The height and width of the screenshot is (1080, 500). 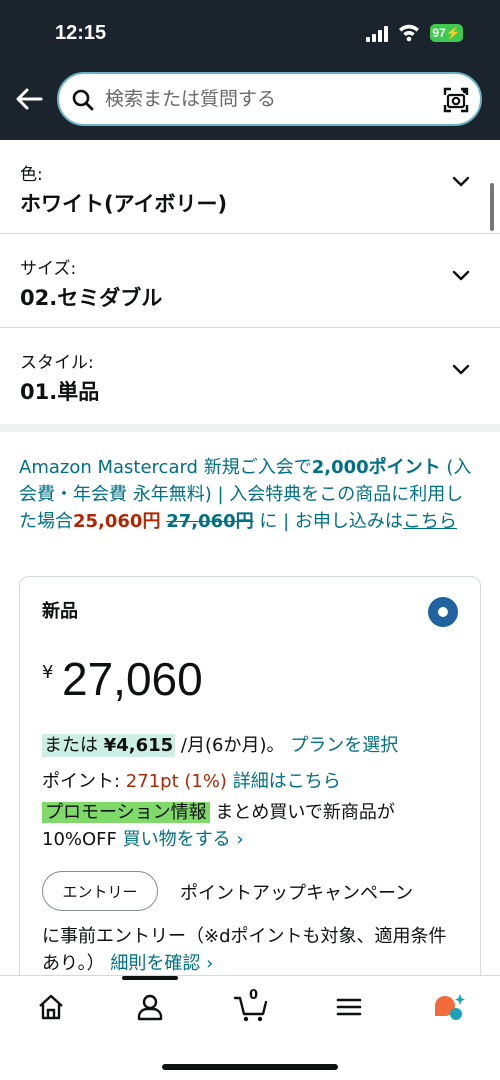 I want to click on top-bar: 12:15 97⚡, so click(x=250, y=70).